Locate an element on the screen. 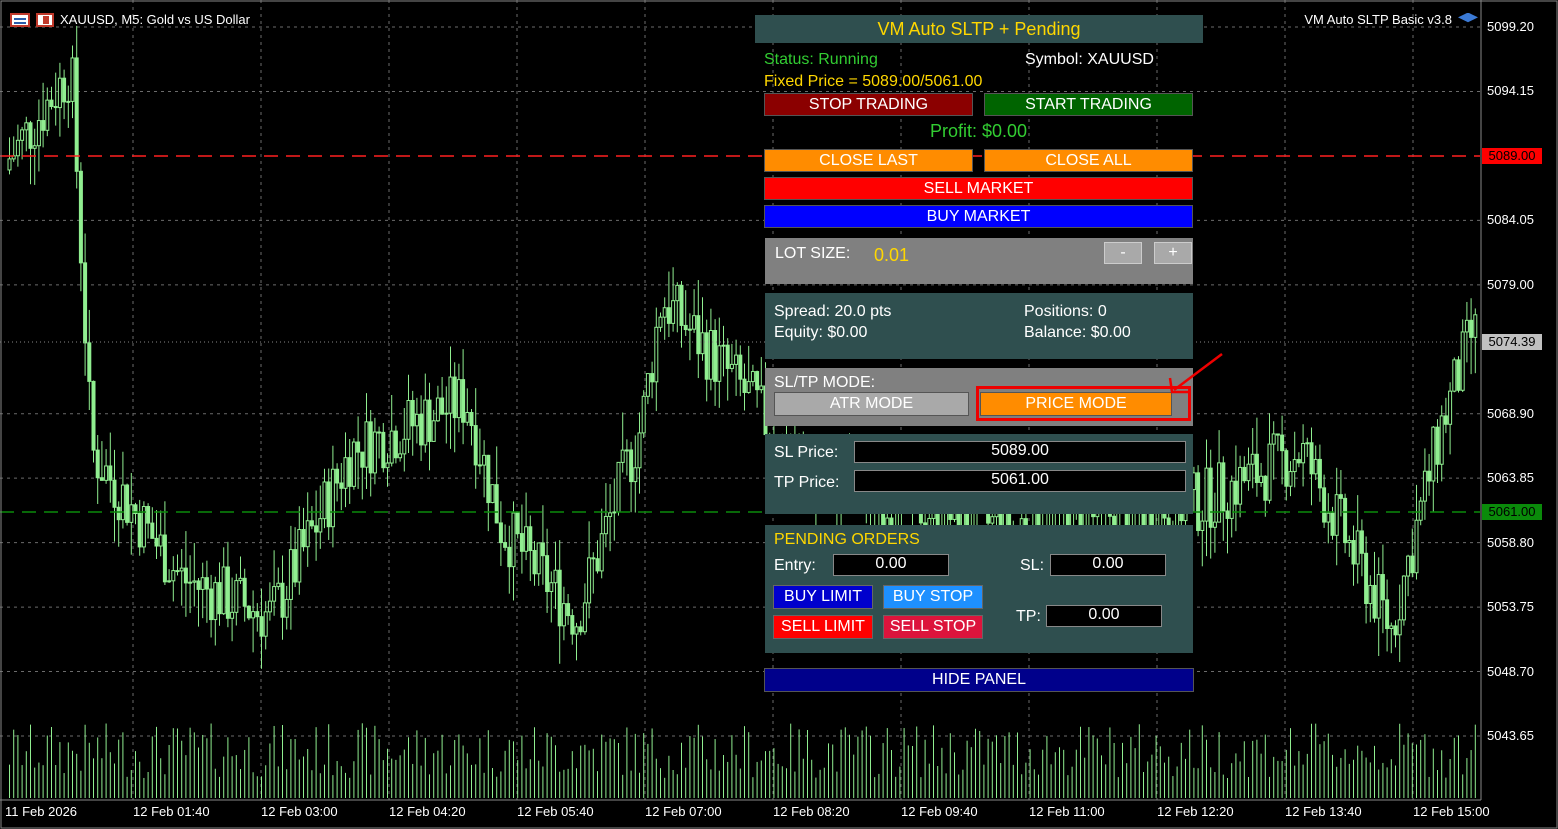 This screenshot has width=1558, height=829. tp-price-input: 5061.00 is located at coordinates (1020, 481).